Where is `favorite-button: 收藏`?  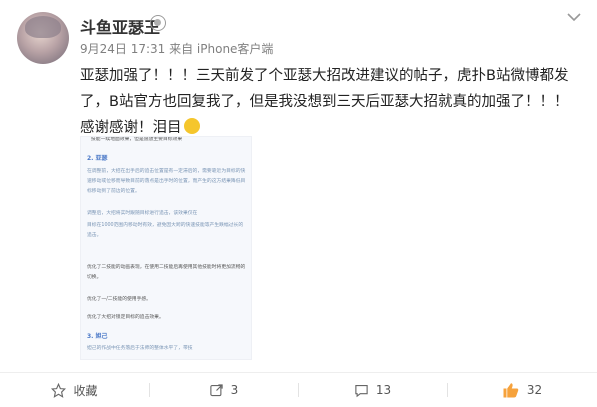
favorite-button: 收藏 is located at coordinates (74, 390).